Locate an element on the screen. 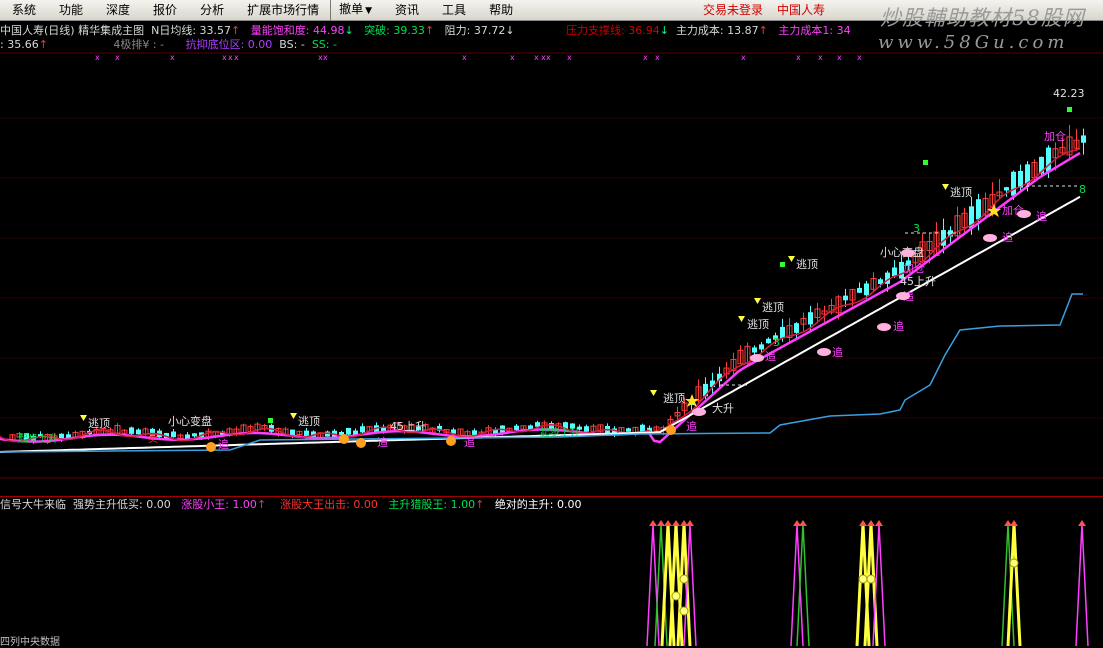  small-heart-label: 小心变盘 is located at coordinates (190, 421).